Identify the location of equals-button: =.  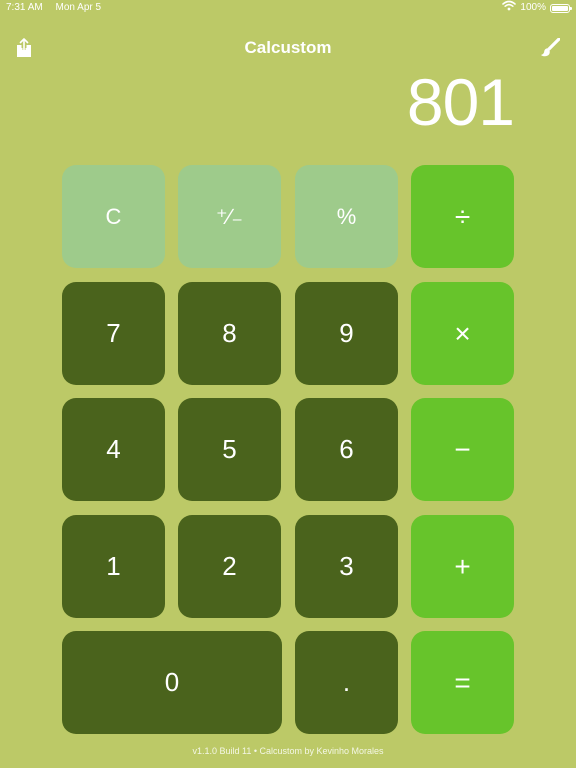
(462, 682).